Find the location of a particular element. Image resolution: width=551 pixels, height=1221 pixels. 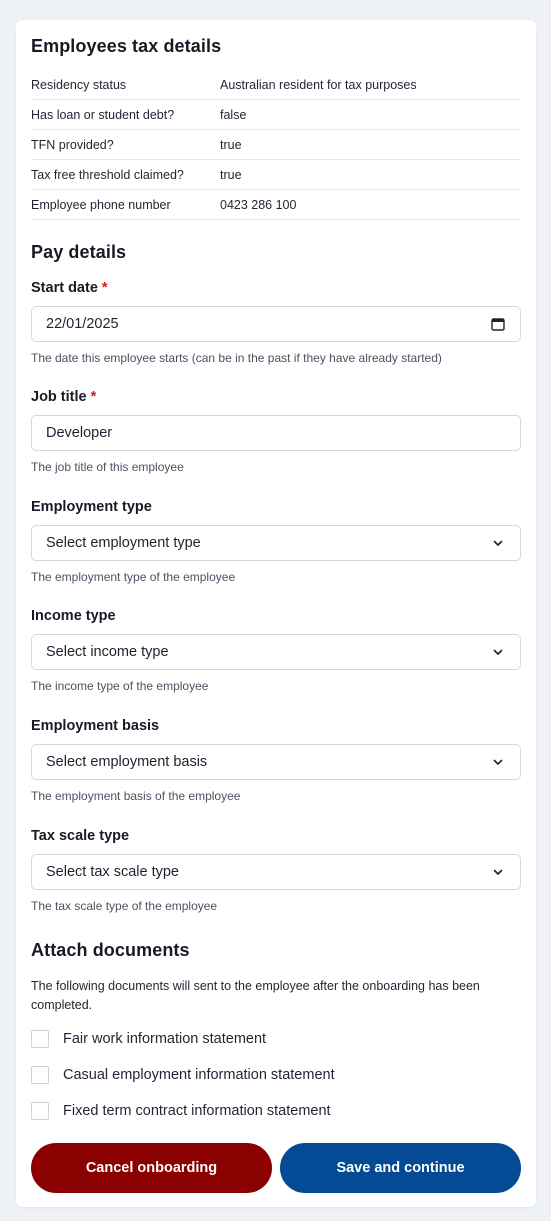

document-fair-work: Fair work information statement is located at coordinates (148, 1039).